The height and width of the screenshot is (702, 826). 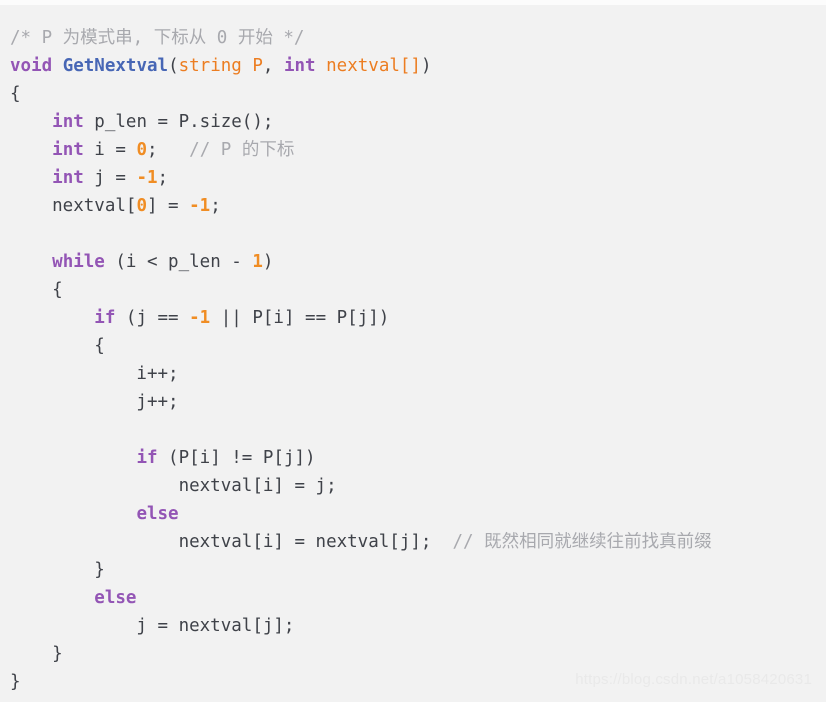 I want to click on code-line: int i = 0; // P 的下标, so click(x=418, y=150).